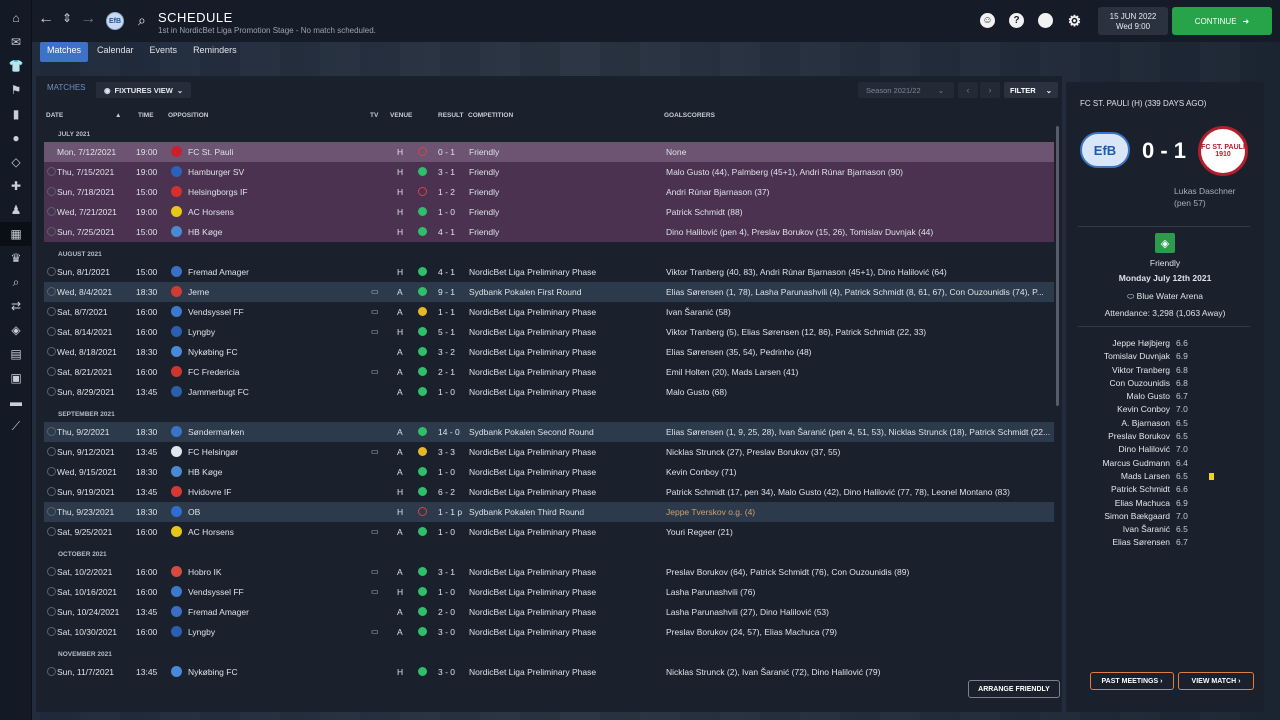 This screenshot has width=1280, height=720. What do you see at coordinates (278, 592) in the screenshot?
I see `opponent-name: Vendsyssel FF` at bounding box center [278, 592].